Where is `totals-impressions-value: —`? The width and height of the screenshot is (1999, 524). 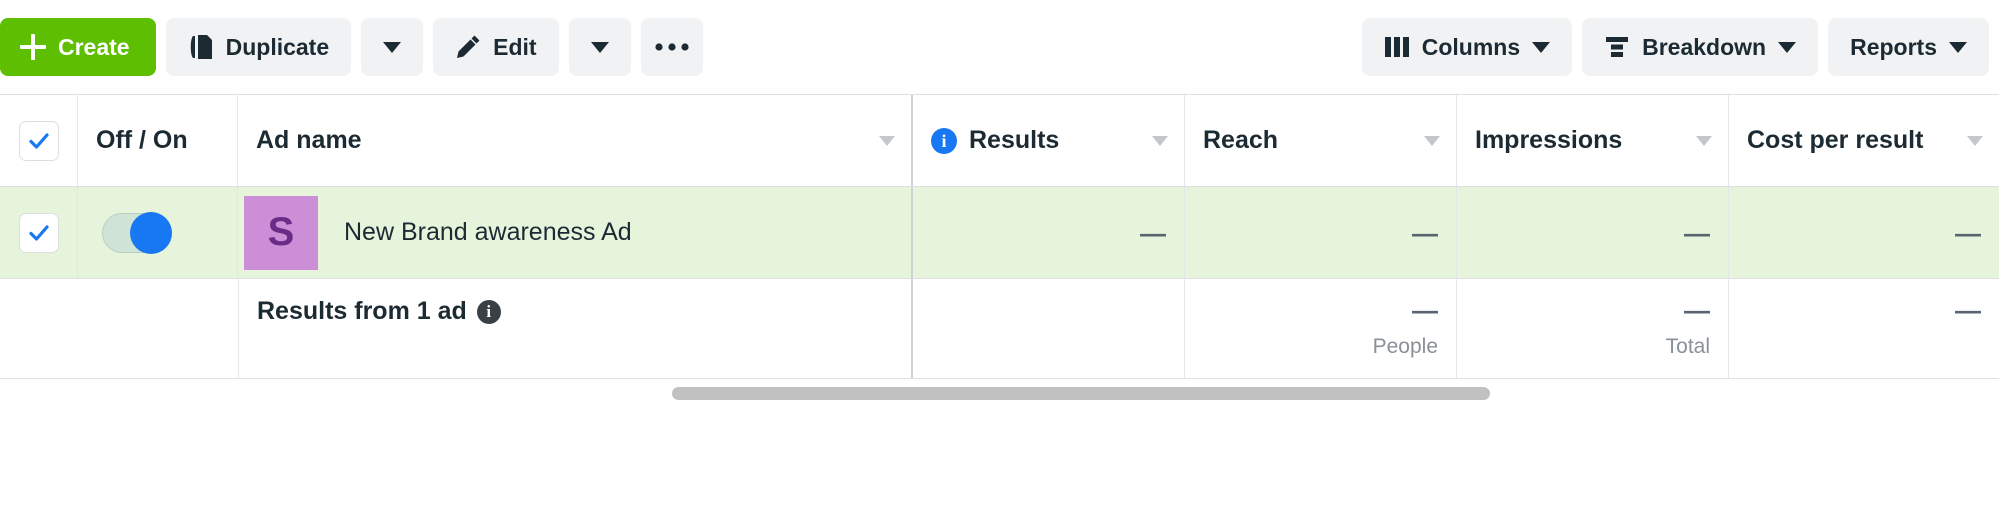
totals-impressions-value: — is located at coordinates (1697, 310).